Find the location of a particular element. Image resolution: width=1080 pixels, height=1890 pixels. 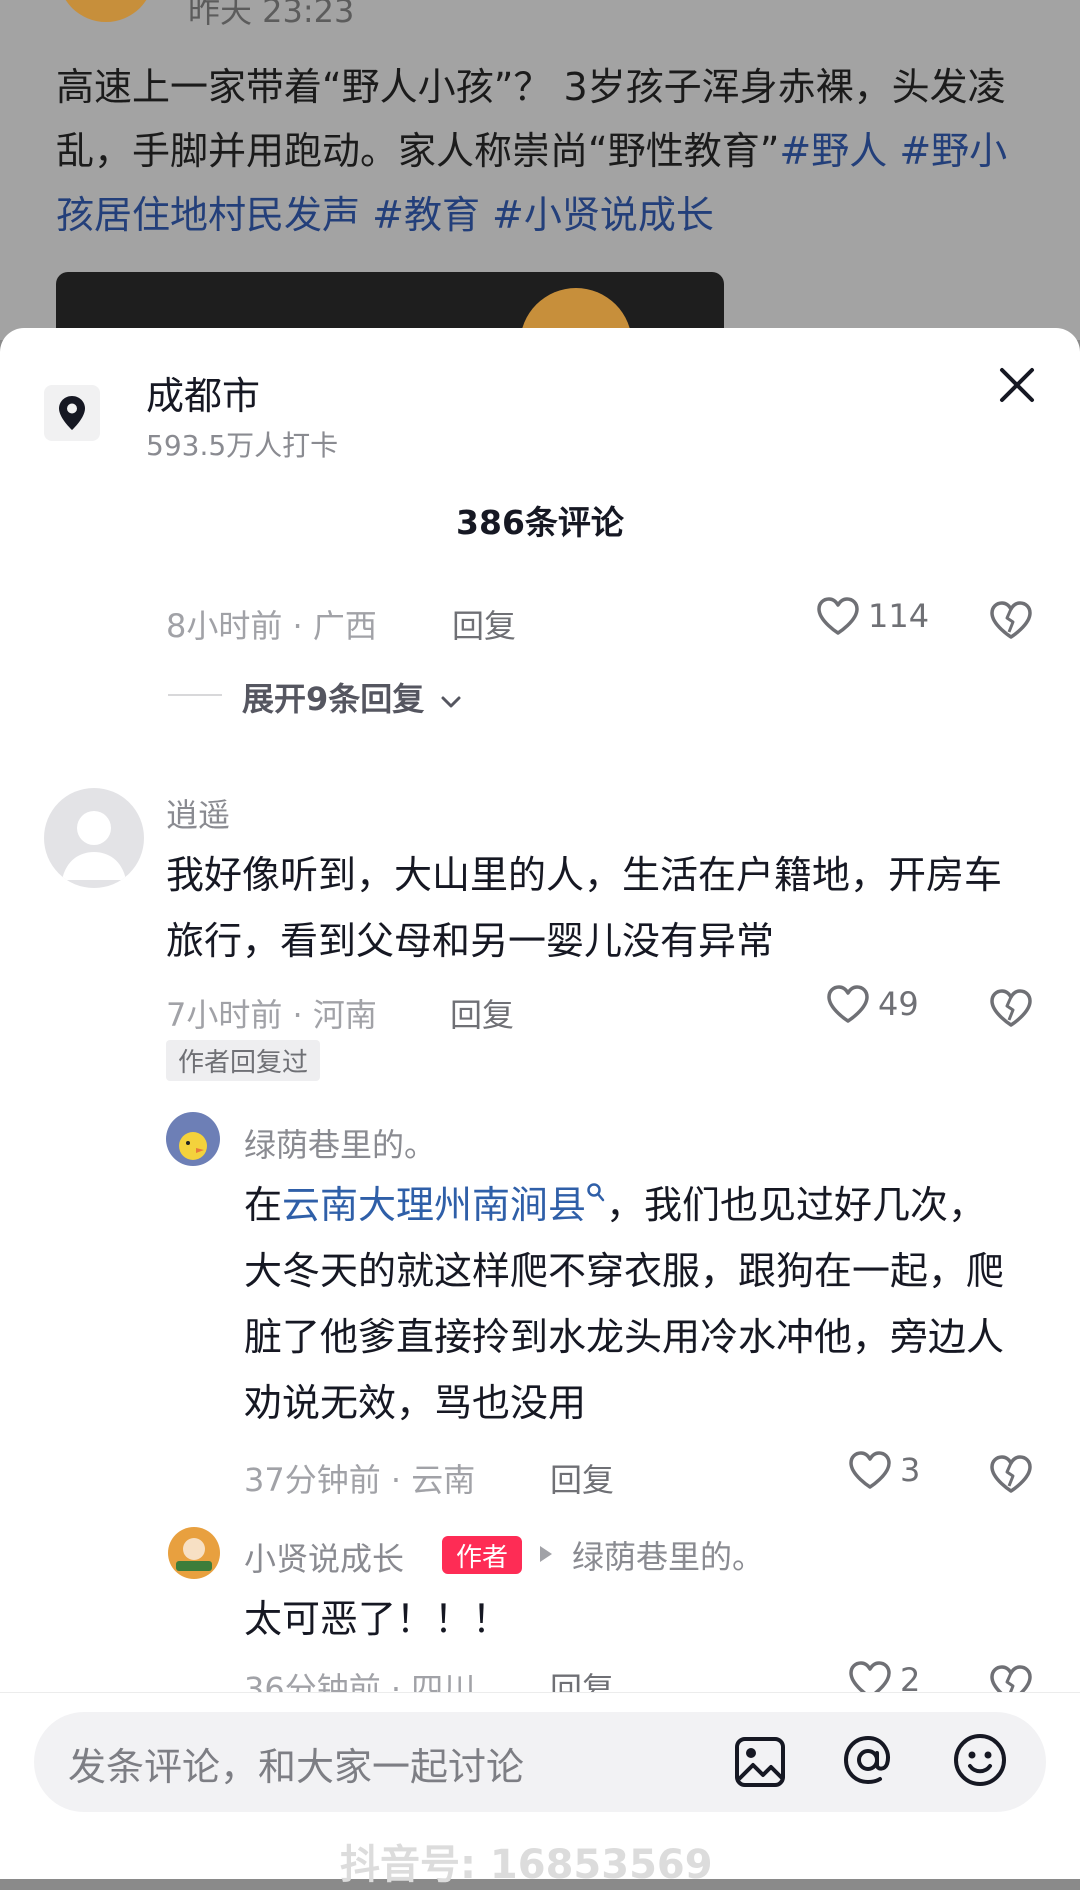

location-pin-icon is located at coordinates (72, 413).